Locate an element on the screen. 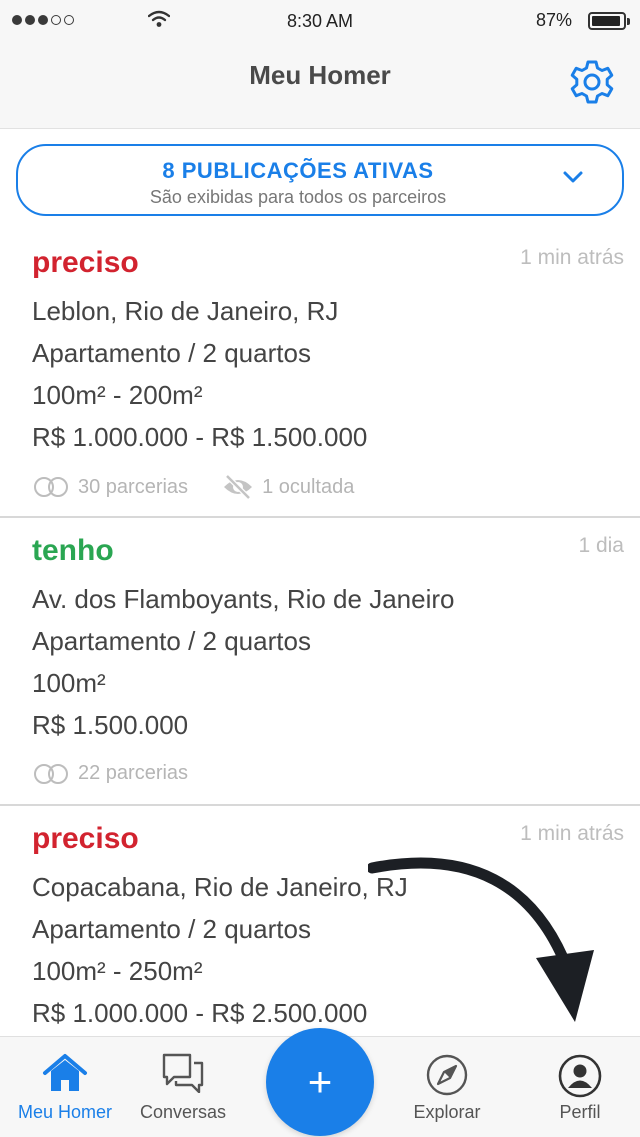 Image resolution: width=640 pixels, height=1137 pixels. post-meta: 22 parcerias is located at coordinates (127, 773).